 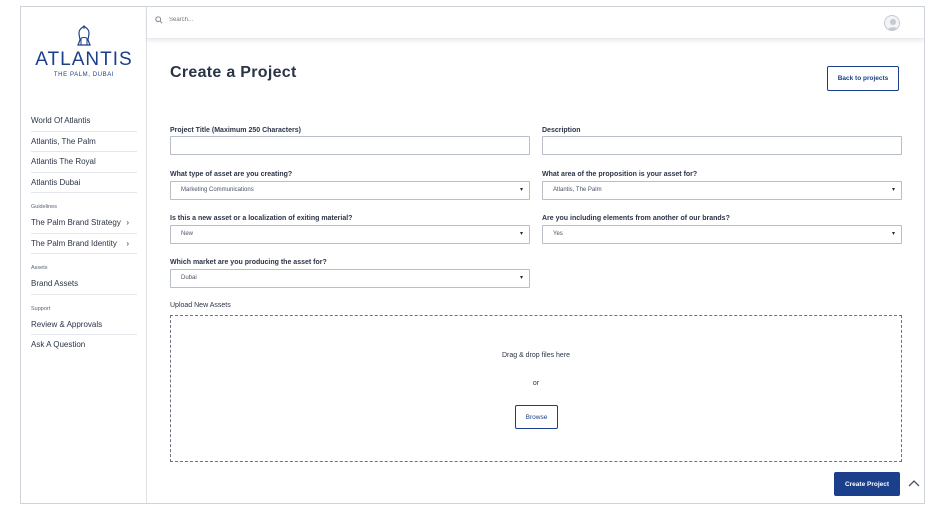 What do you see at coordinates (892, 23) in the screenshot?
I see `user-avatar-icon` at bounding box center [892, 23].